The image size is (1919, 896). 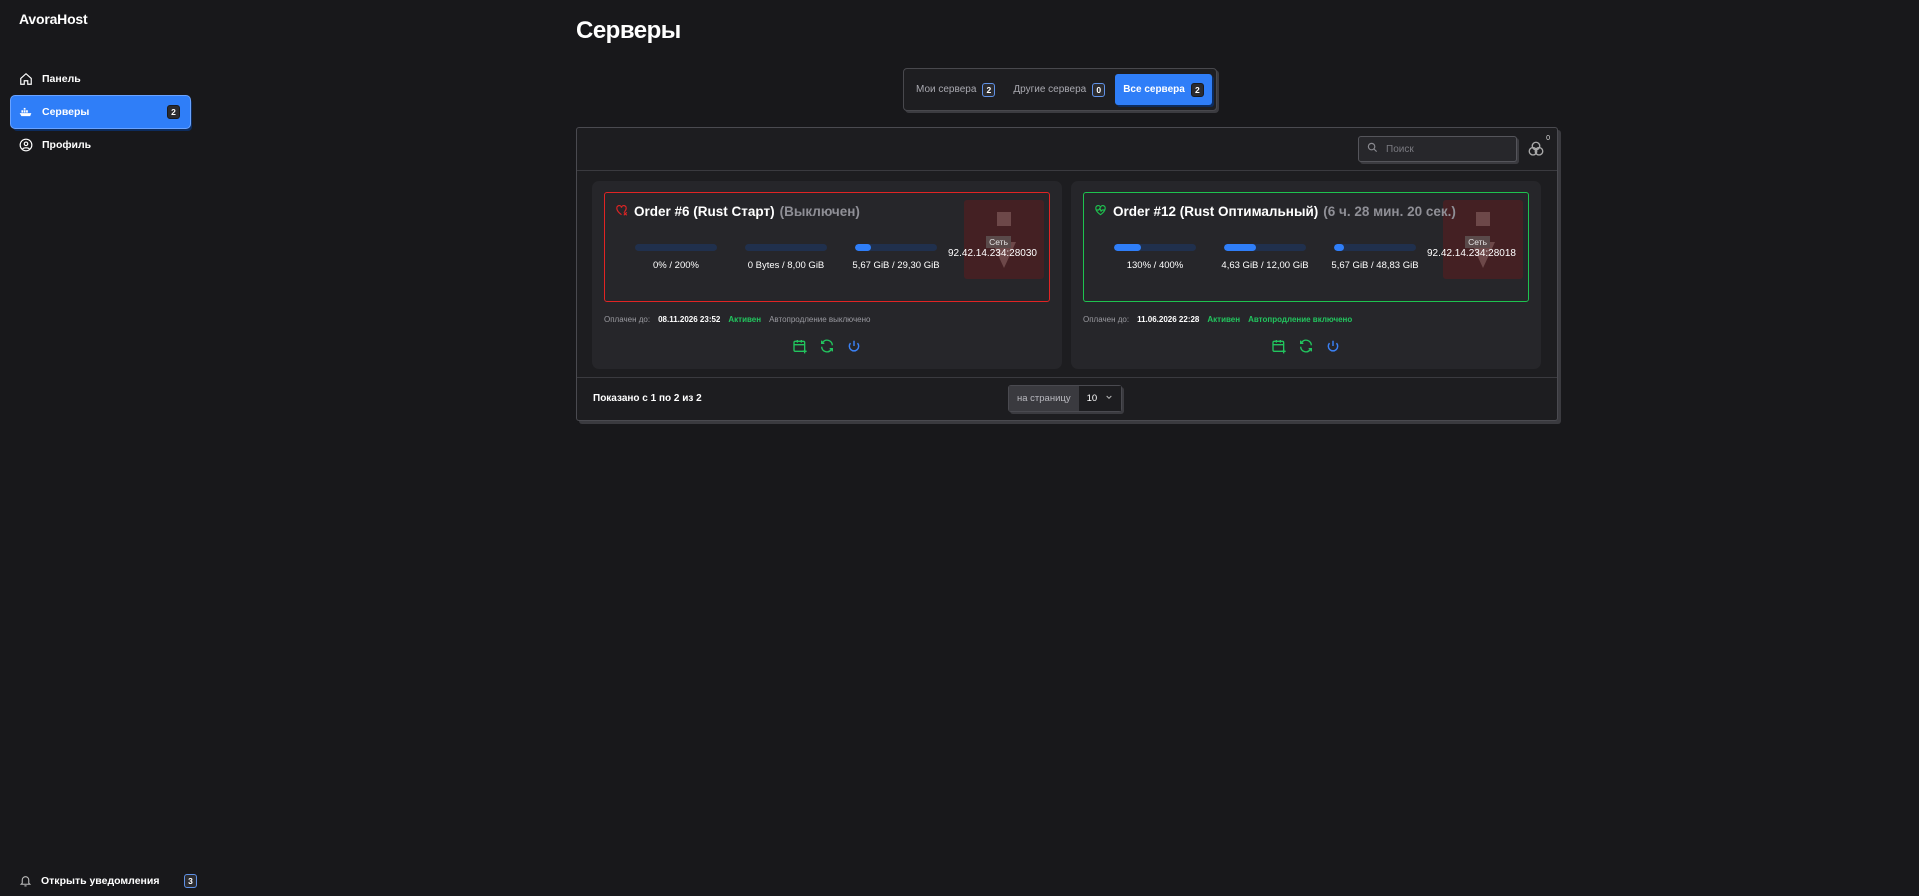 I want to click on servers-count-badge: 2, so click(x=173, y=112).